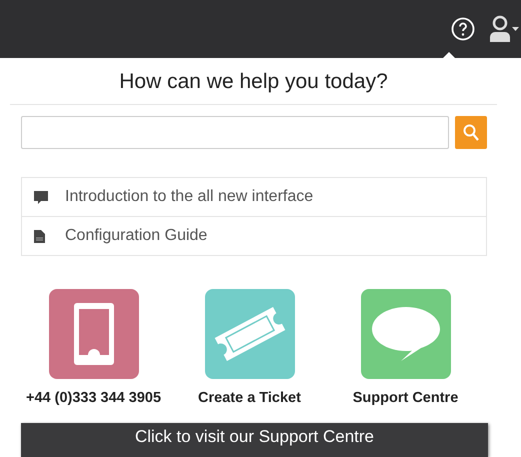 The width and height of the screenshot is (521, 457). What do you see at coordinates (94, 398) in the screenshot?
I see `contact-label: +44 (0)333 344 3905` at bounding box center [94, 398].